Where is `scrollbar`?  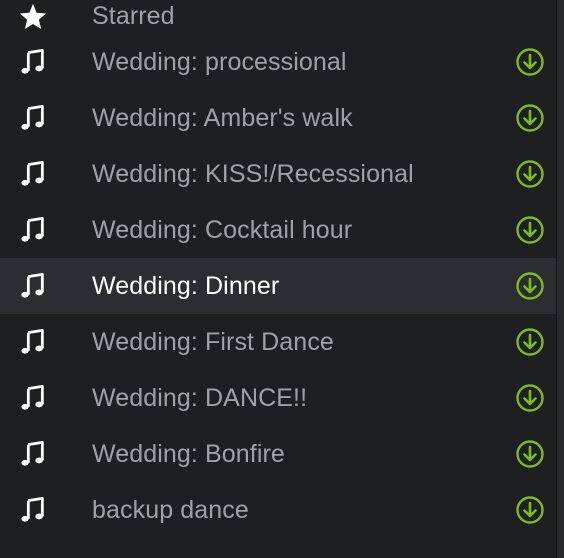
scrollbar is located at coordinates (560, 279).